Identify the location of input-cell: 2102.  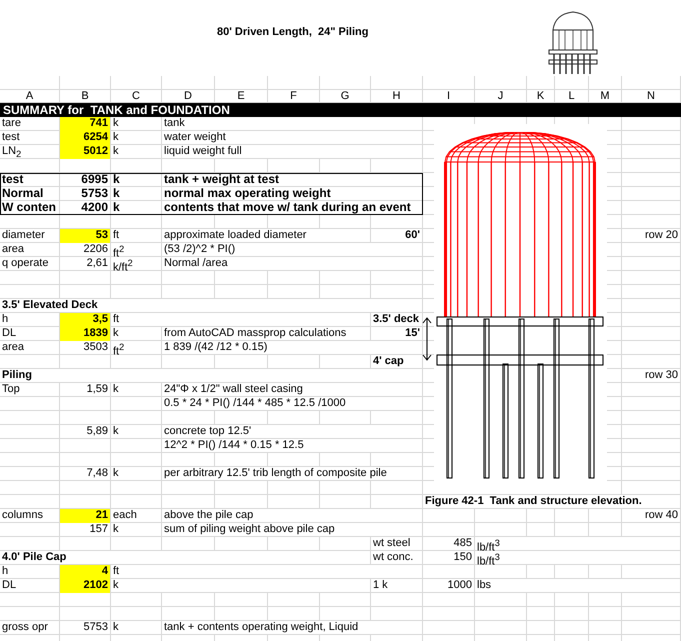
(85, 586).